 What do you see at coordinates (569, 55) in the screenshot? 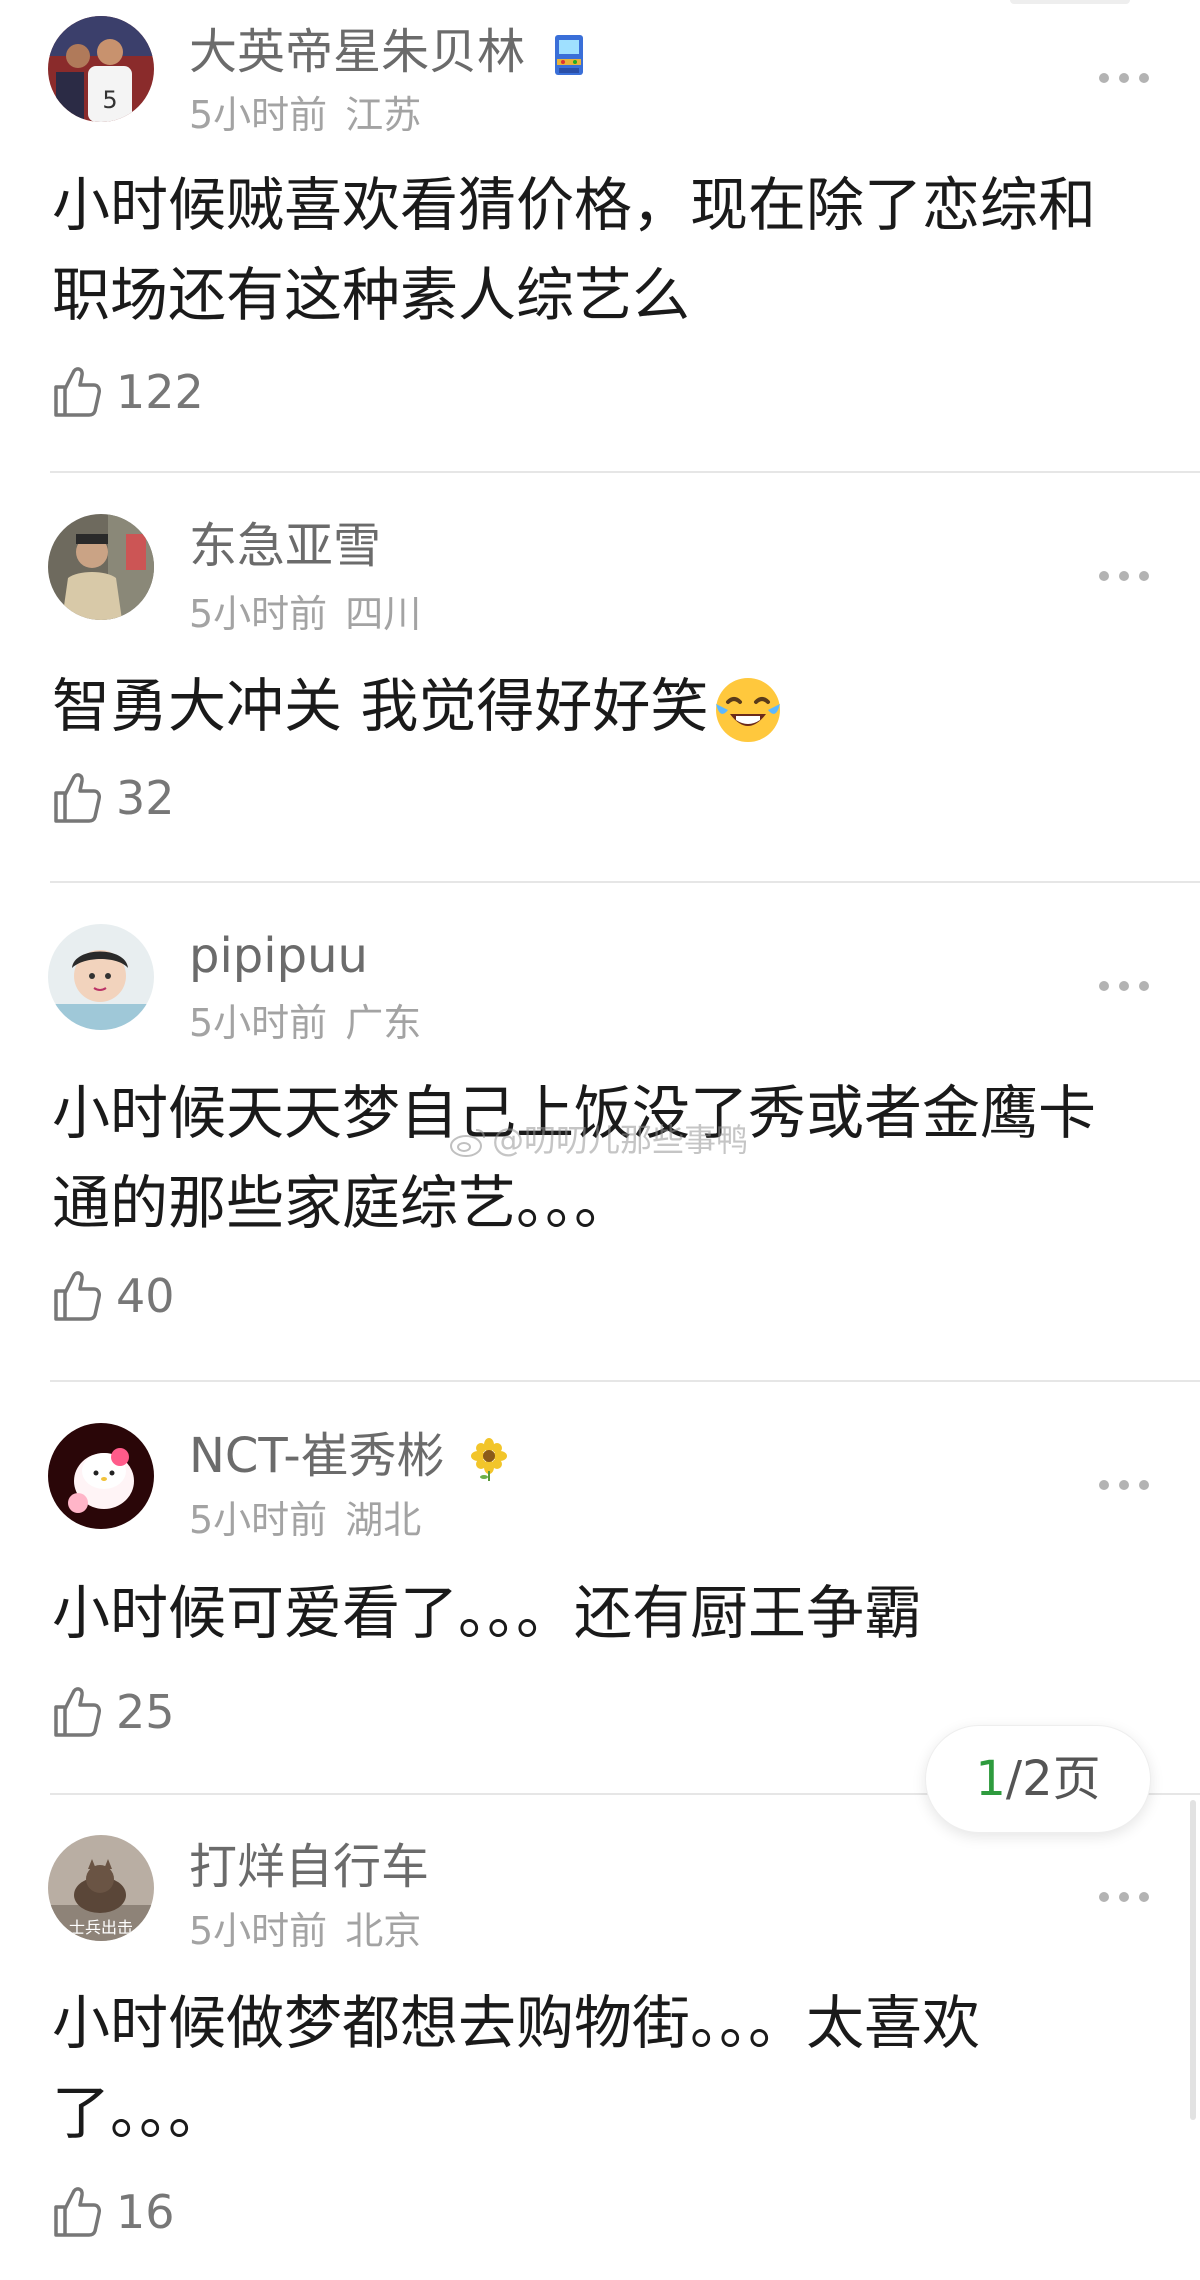
I see `arcade-machine-icon` at bounding box center [569, 55].